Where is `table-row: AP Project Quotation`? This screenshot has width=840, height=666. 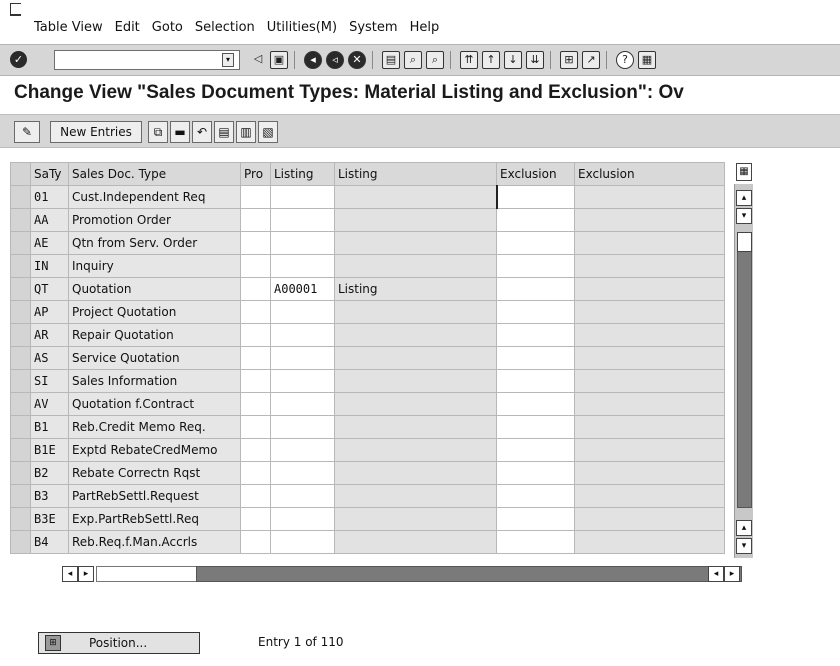 table-row: AP Project Quotation is located at coordinates (367, 312).